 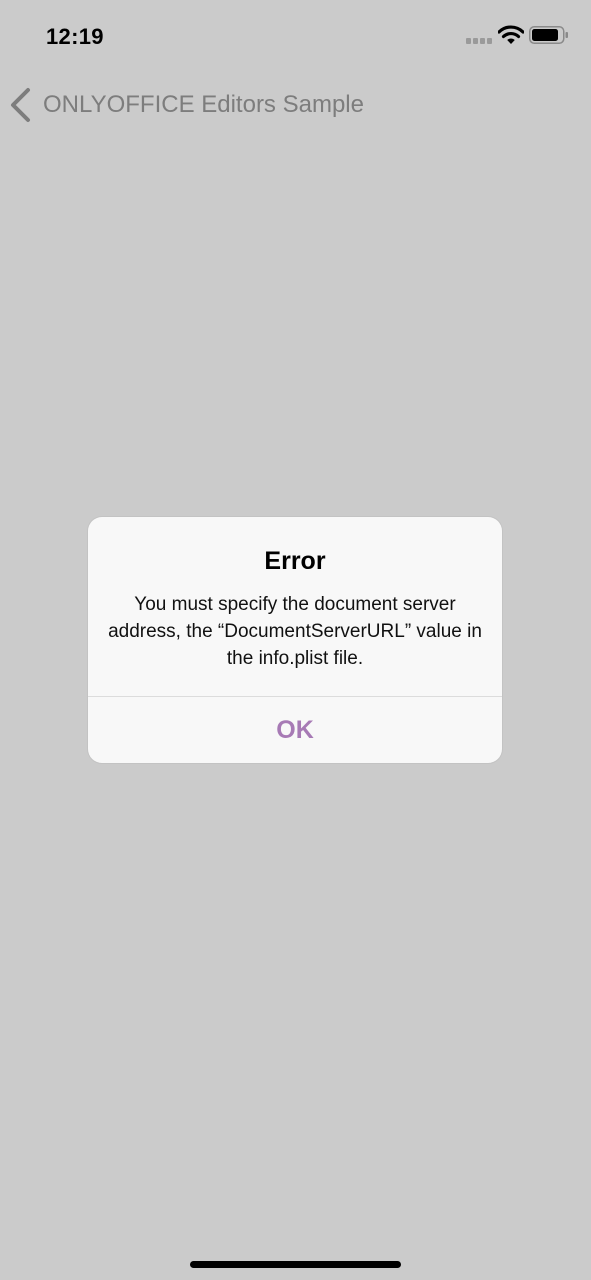 I want to click on back-button-label: ONLYOFFICE Editors Sample, so click(x=203, y=104).